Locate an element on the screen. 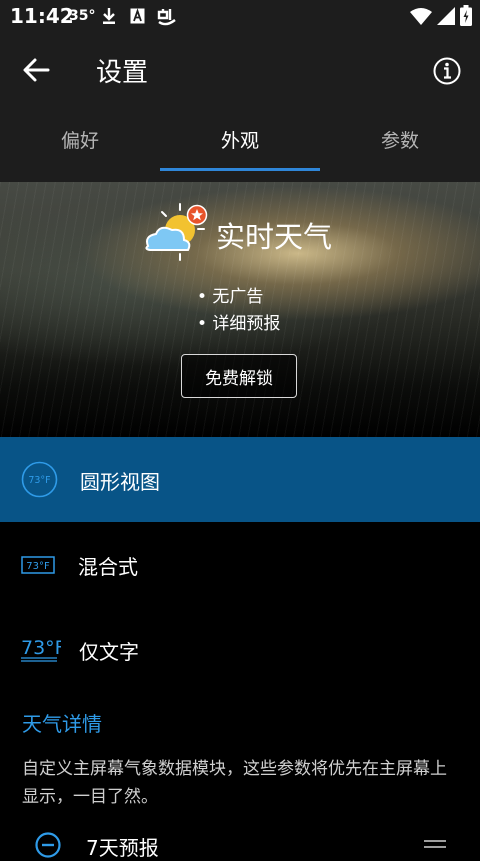 This screenshot has height=861, width=480. banner-title: 实时天气 is located at coordinates (274, 237).